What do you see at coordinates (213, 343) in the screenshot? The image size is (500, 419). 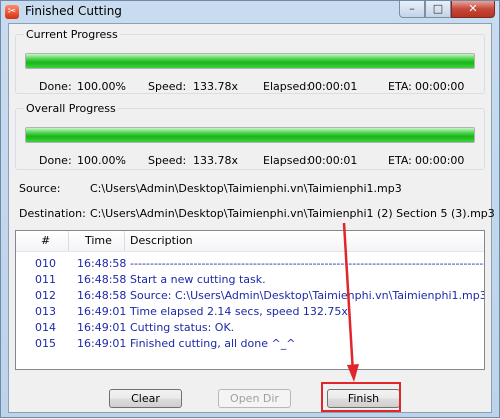 I see `log-description: Finished cutting, all done ^_^` at bounding box center [213, 343].